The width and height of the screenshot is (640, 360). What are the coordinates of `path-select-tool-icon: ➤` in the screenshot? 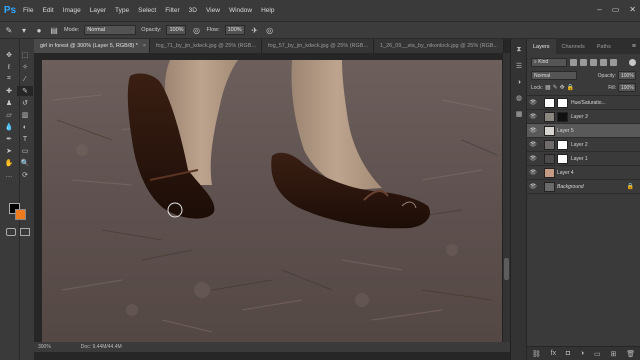 It's located at (9, 151).